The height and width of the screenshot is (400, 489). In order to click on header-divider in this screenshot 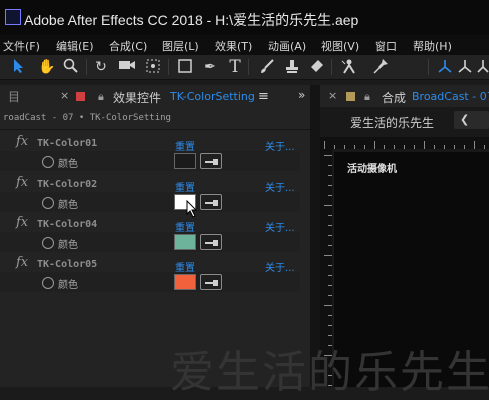, I will do `click(155, 129)`.